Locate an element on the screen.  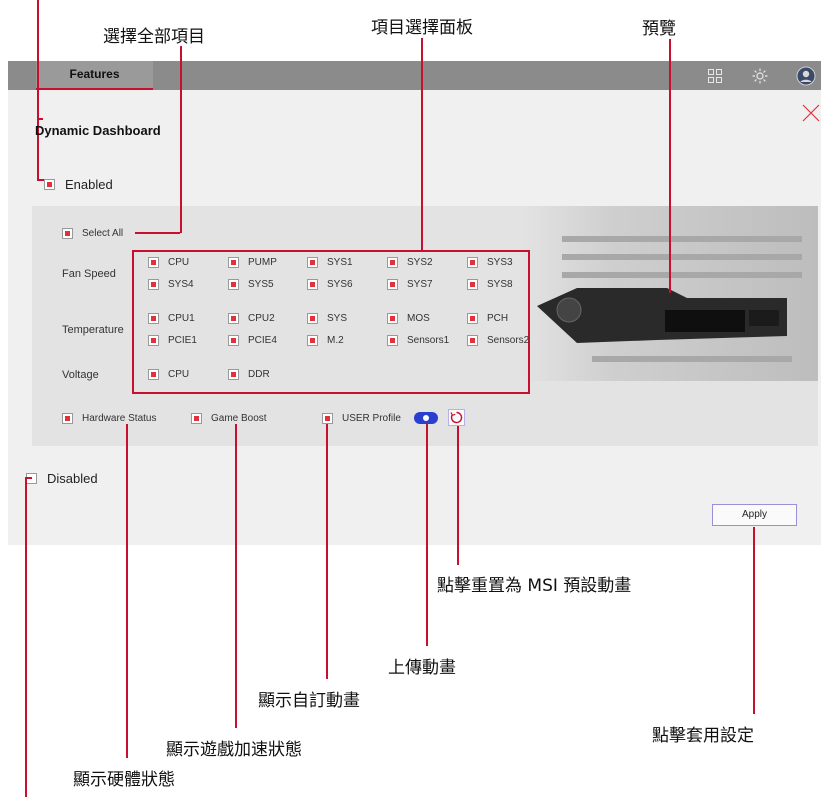
leader-preview-in is located at coordinates (670, 177).